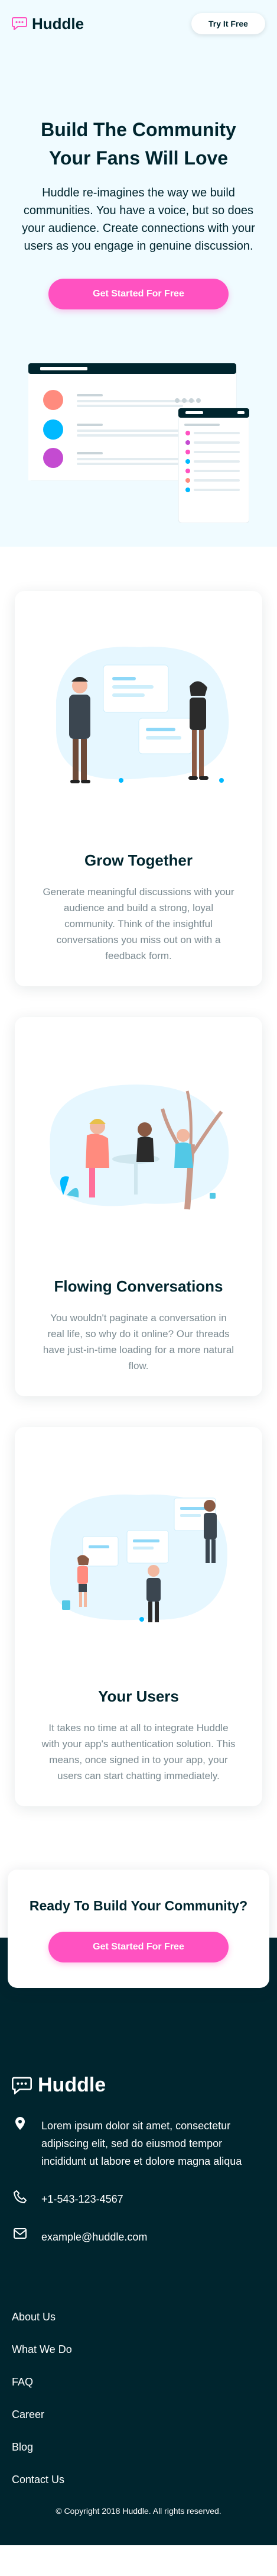 This screenshot has height=2576, width=277. I want to click on footer-link-what-we-do: What We Do, so click(138, 2349).